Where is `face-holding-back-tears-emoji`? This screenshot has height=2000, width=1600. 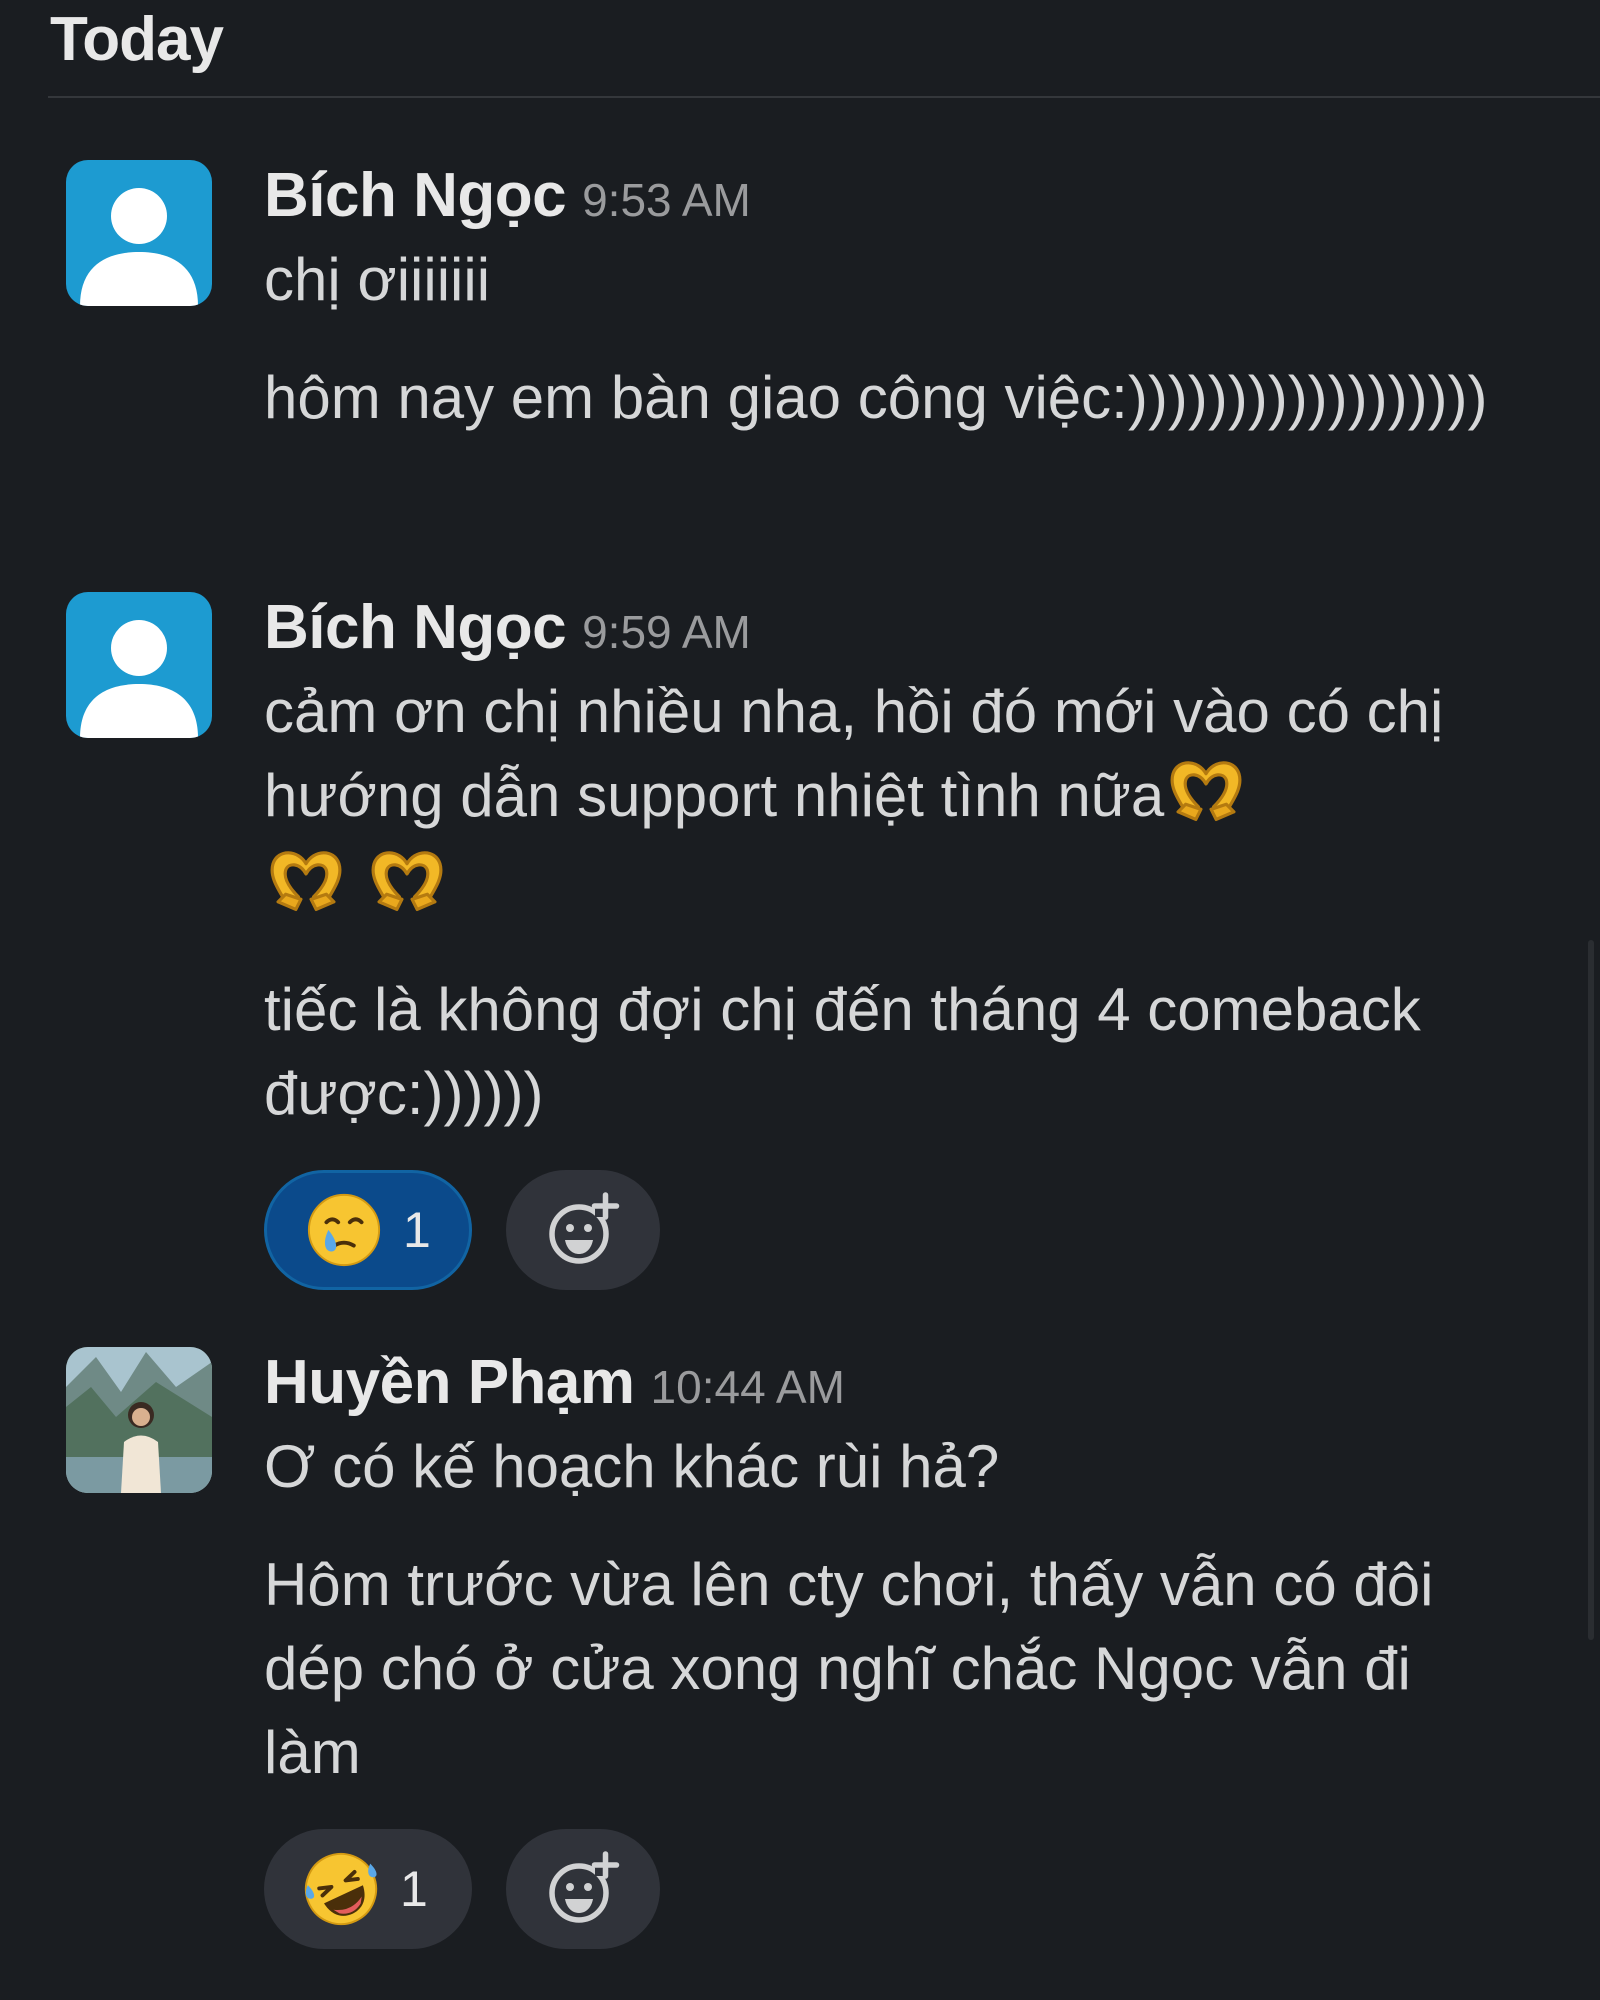
face-holding-back-tears-emoji is located at coordinates (344, 1230).